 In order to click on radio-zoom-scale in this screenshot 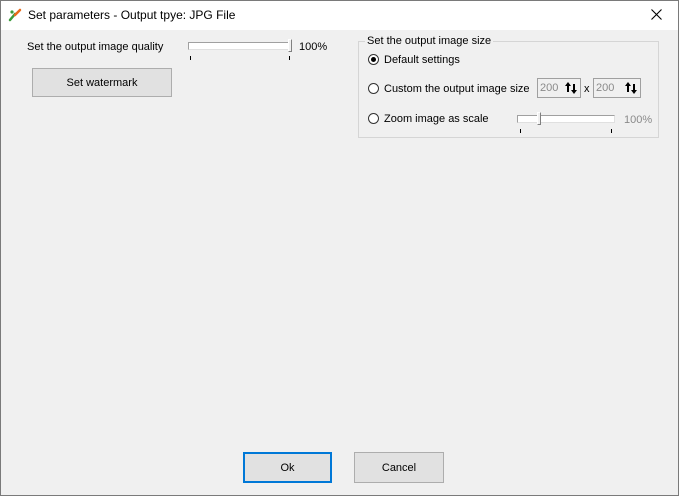, I will do `click(373, 118)`.